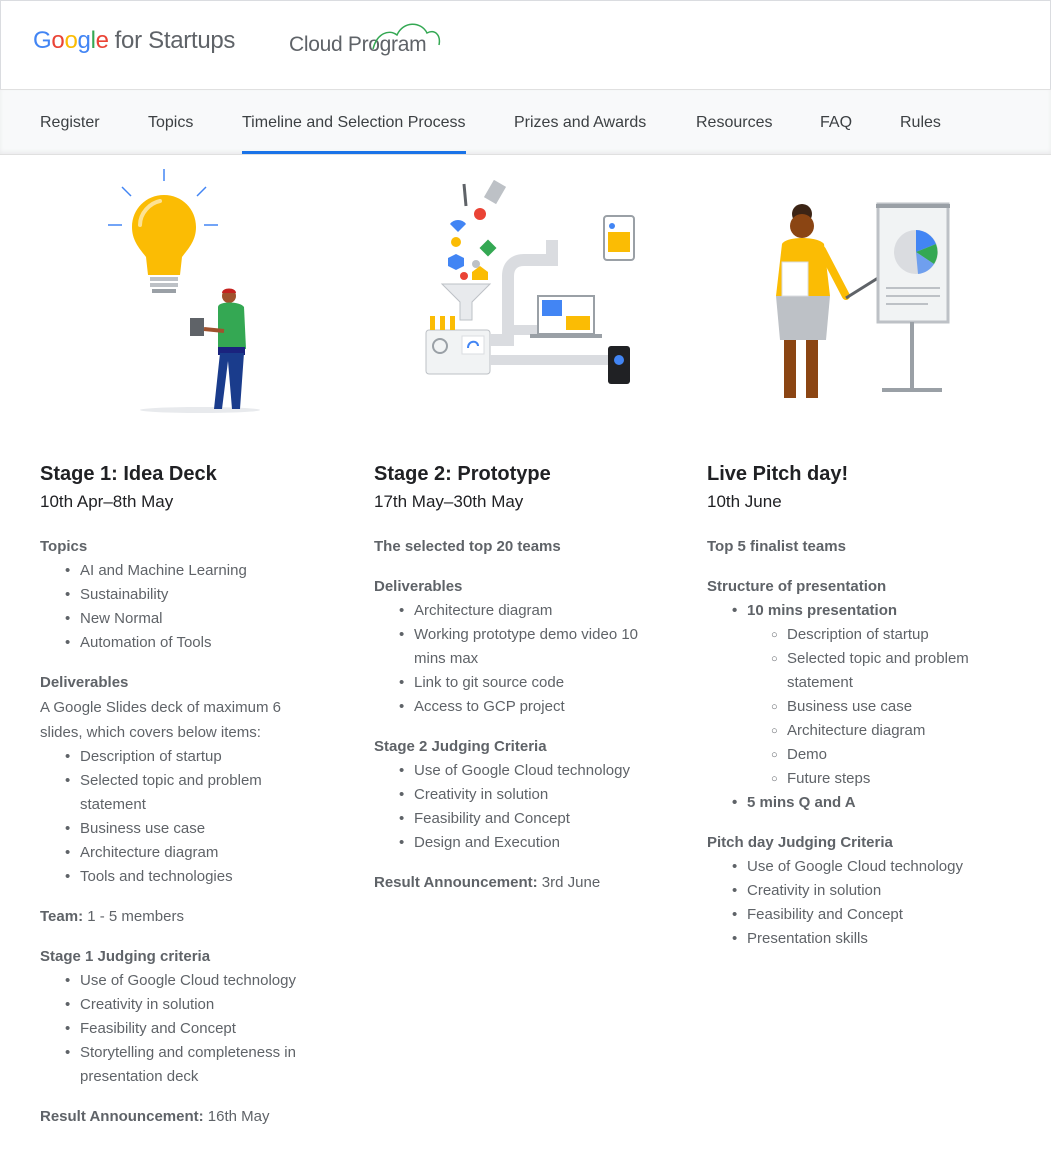  Describe the element at coordinates (84, 682) in the screenshot. I see `stage1-deliverables-heading: Deliverables` at that location.